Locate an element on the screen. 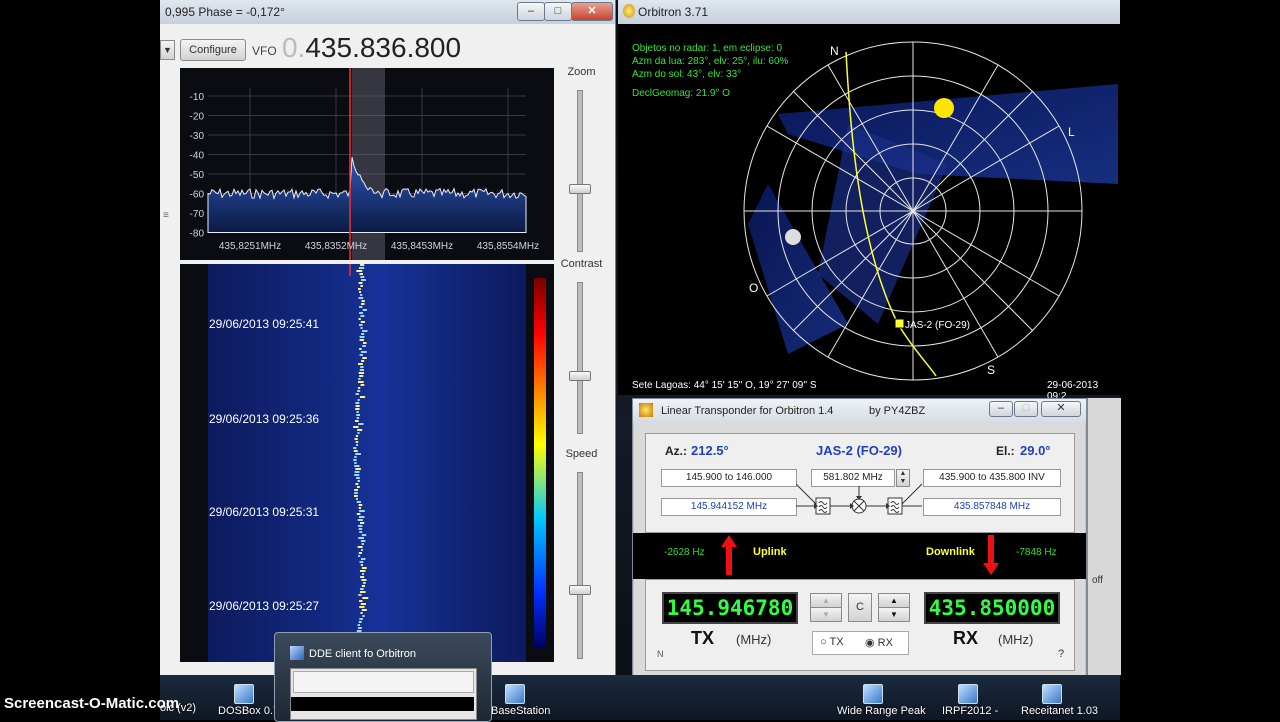 This screenshot has width=1280, height=722. contrast-slider-thumb is located at coordinates (580, 376).